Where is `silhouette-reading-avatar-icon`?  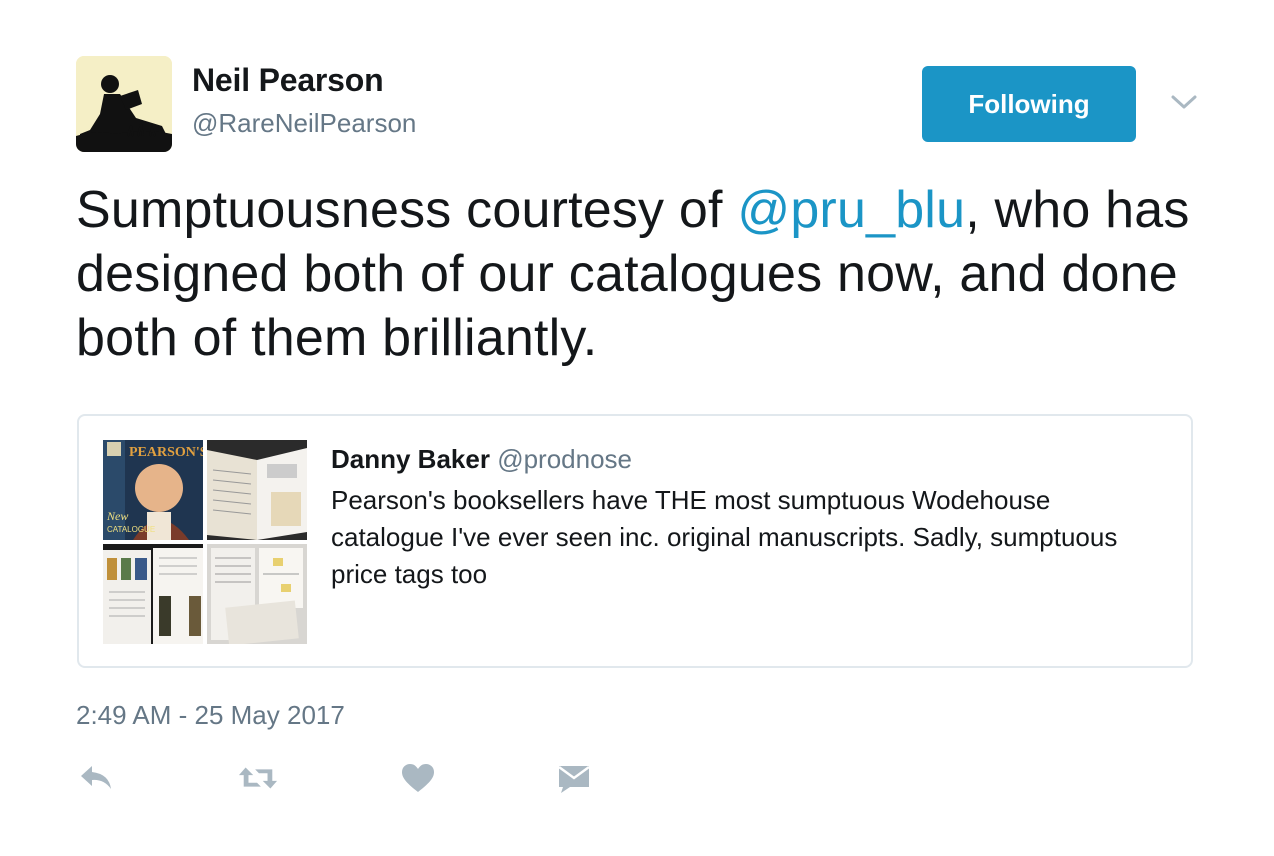 silhouette-reading-avatar-icon is located at coordinates (124, 104).